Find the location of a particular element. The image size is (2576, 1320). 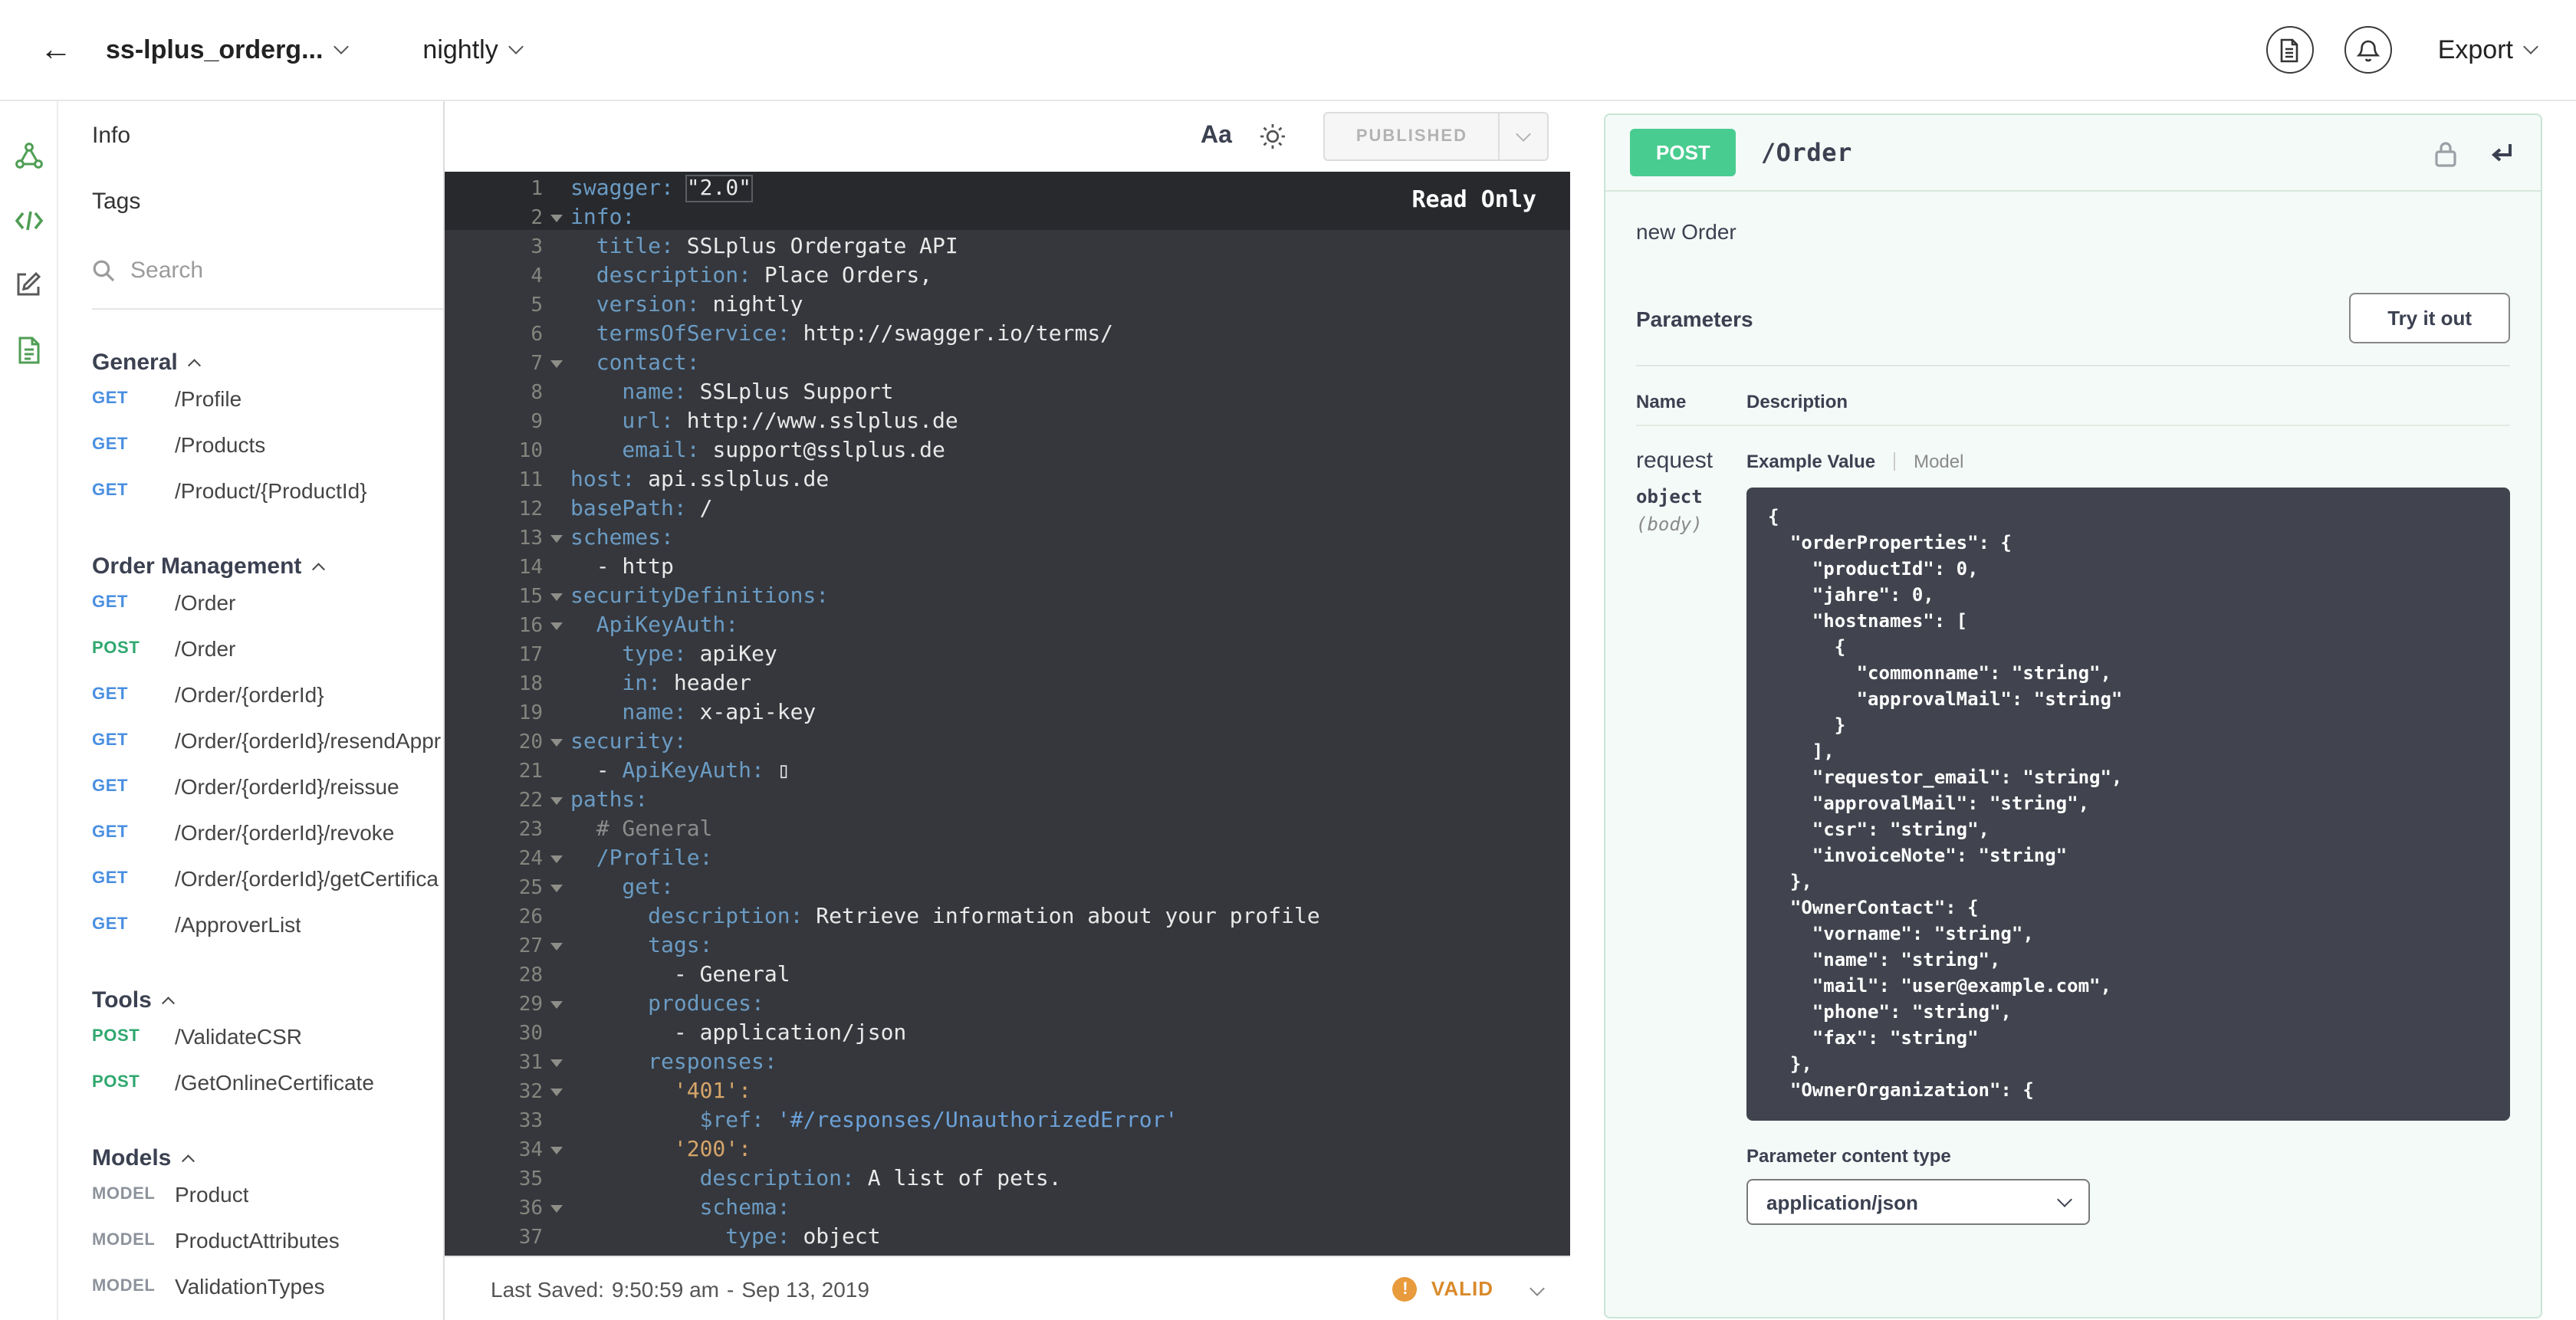

search-box is located at coordinates (267, 284).